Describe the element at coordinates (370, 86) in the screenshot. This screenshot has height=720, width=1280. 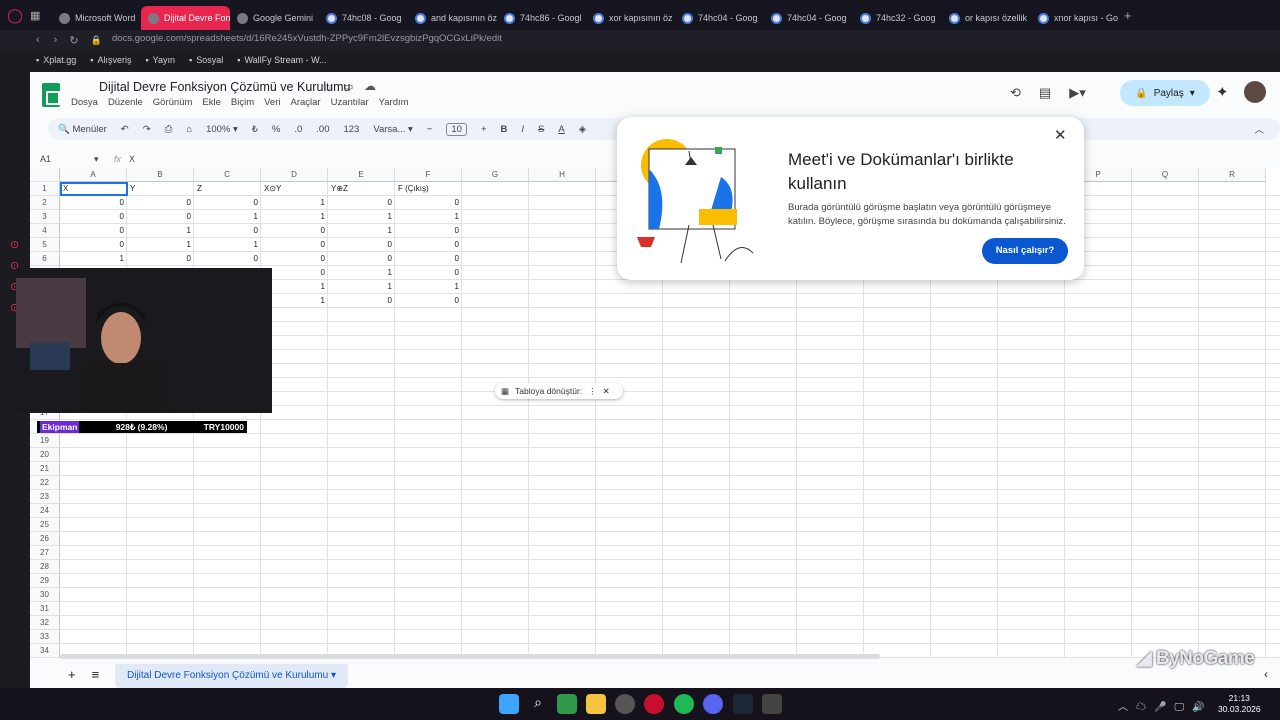
I see `cloud-icon: ☁` at that location.